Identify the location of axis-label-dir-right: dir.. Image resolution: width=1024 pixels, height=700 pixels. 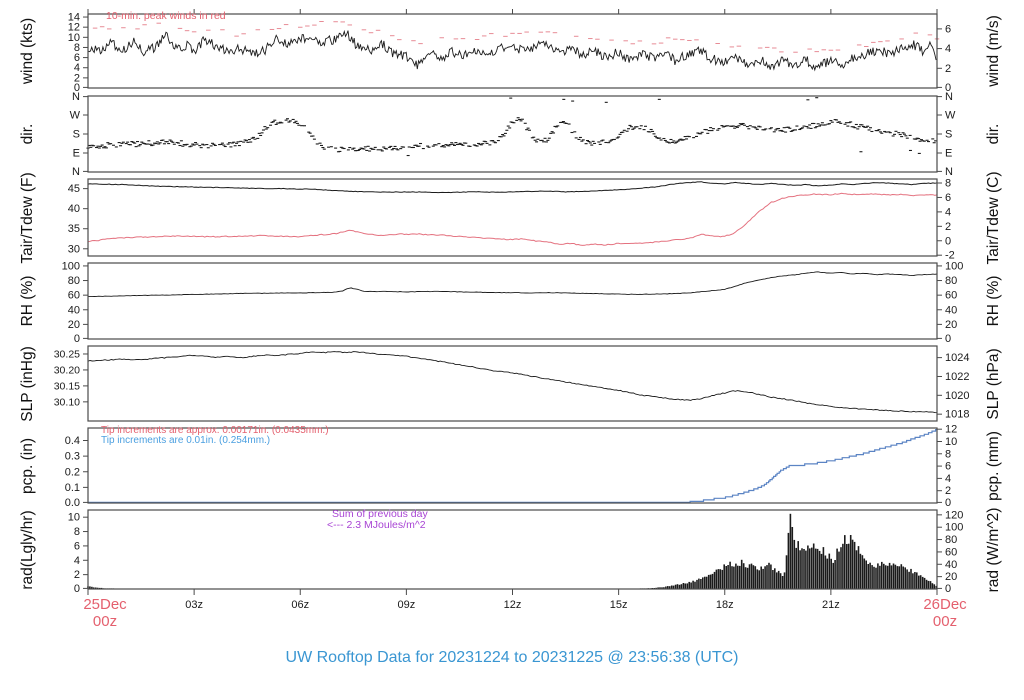
(993, 134).